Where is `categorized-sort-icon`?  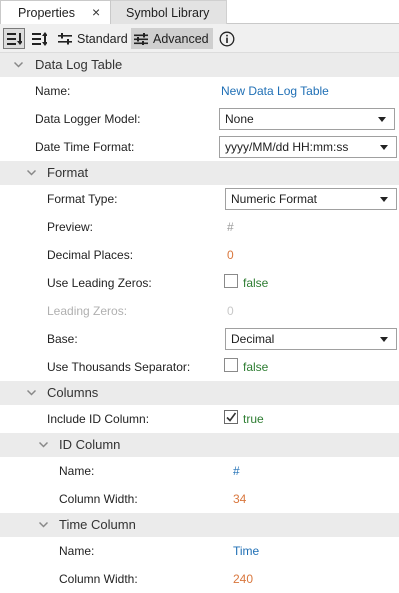
categorized-sort-icon is located at coordinates (14, 38).